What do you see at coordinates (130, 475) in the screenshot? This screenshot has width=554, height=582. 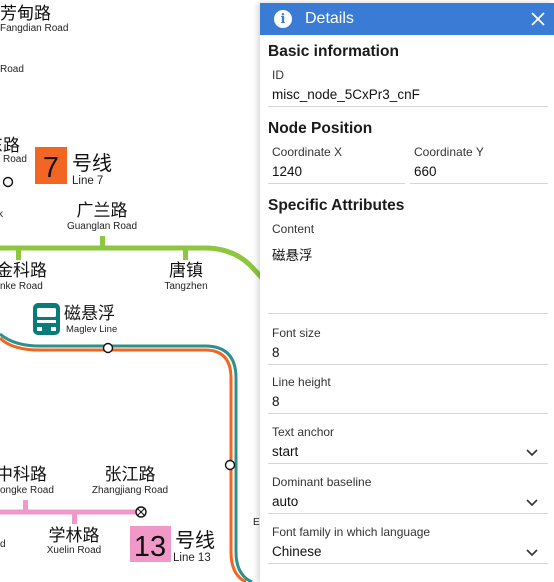 I see `station-label-cn: 张江路` at bounding box center [130, 475].